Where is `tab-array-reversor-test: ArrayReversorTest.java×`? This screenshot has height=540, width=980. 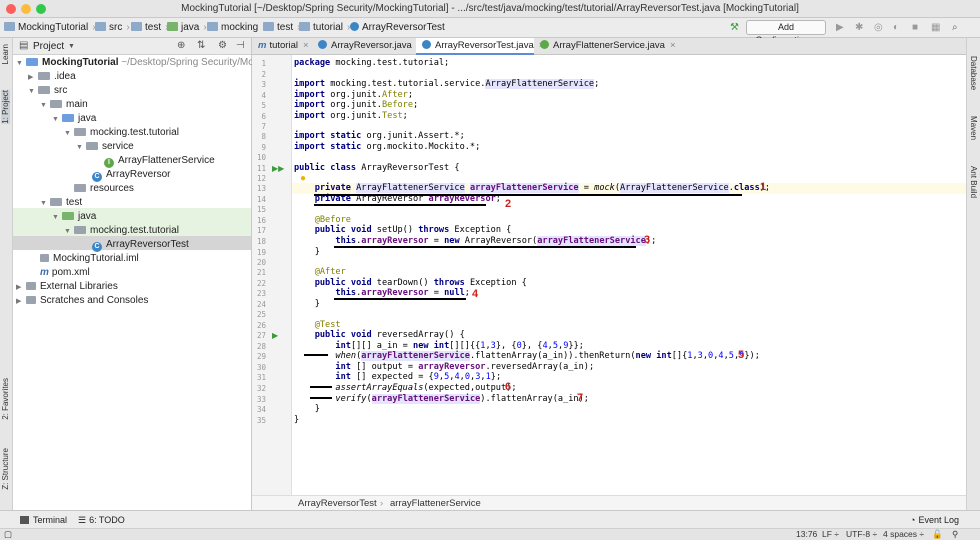 tab-array-reversor-test: ArrayReversorTest.java× is located at coordinates (480, 46).